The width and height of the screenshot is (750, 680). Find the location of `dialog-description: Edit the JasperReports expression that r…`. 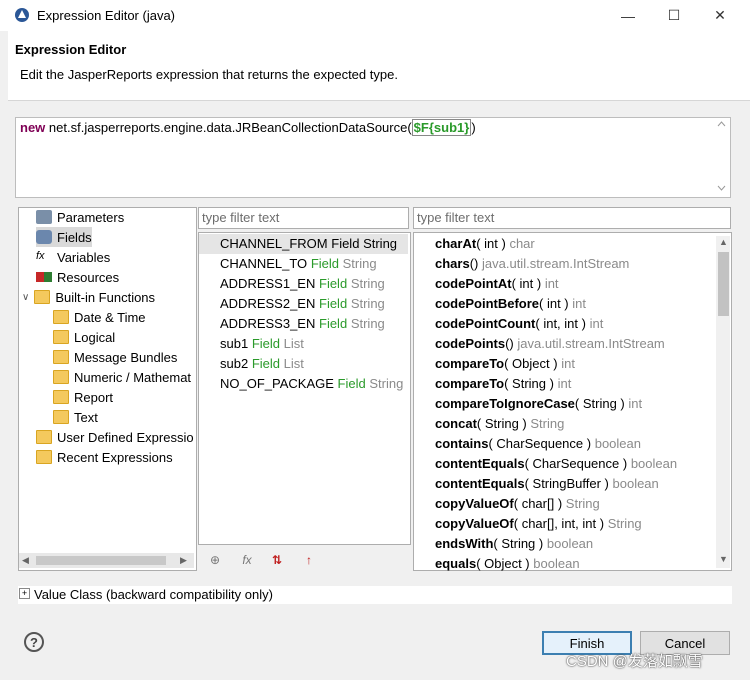

dialog-description: Edit the JasperReports expression that r… is located at coordinates (209, 74).